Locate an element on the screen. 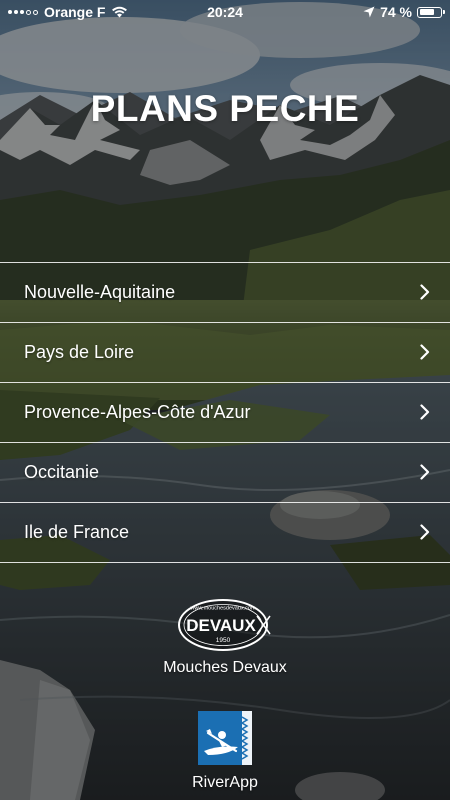  devaux-logo-wordmark: DEVAUX is located at coordinates (221, 625).